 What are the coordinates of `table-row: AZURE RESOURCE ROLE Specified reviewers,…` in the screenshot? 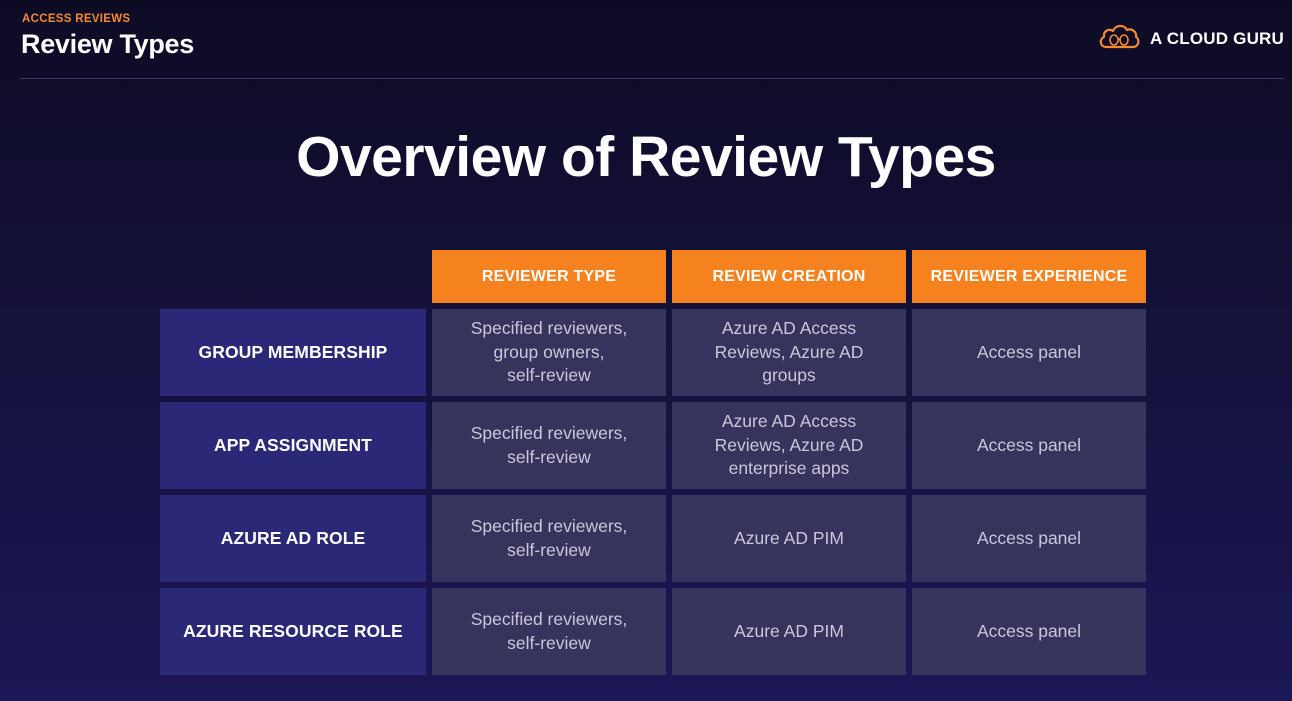 It's located at (653, 631).